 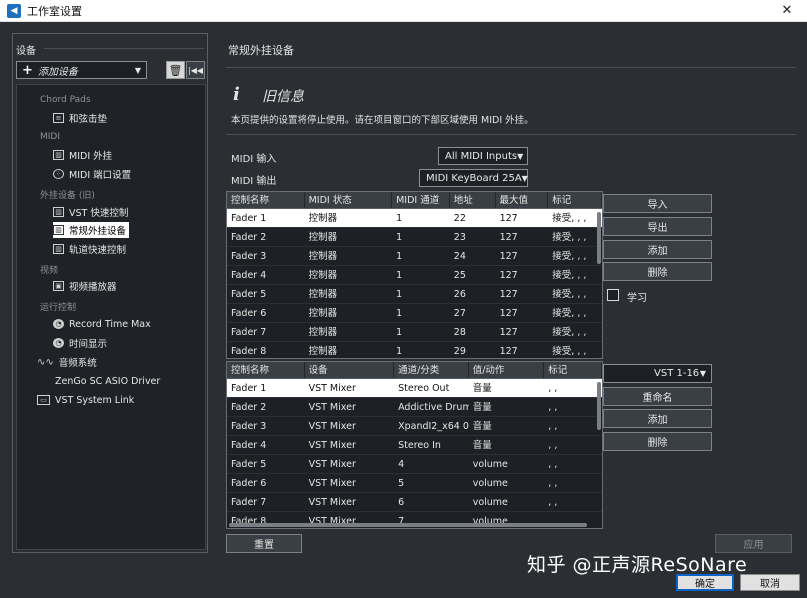 I want to click on table-row: Fader 3 控制器 1 24 127 接受, , ,, so click(x=414, y=256).